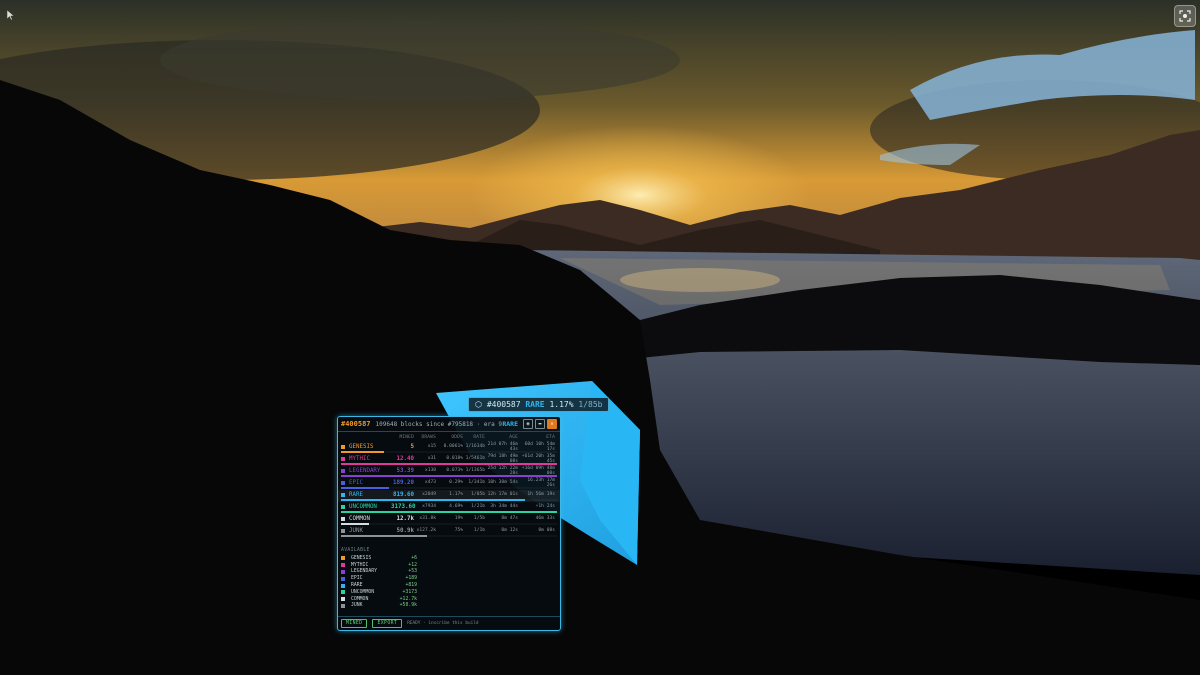 This screenshot has height=675, width=1200. I want to click on block-hover-label: ⬡ #400587 RARE 1.17% 1/85b, so click(539, 404).